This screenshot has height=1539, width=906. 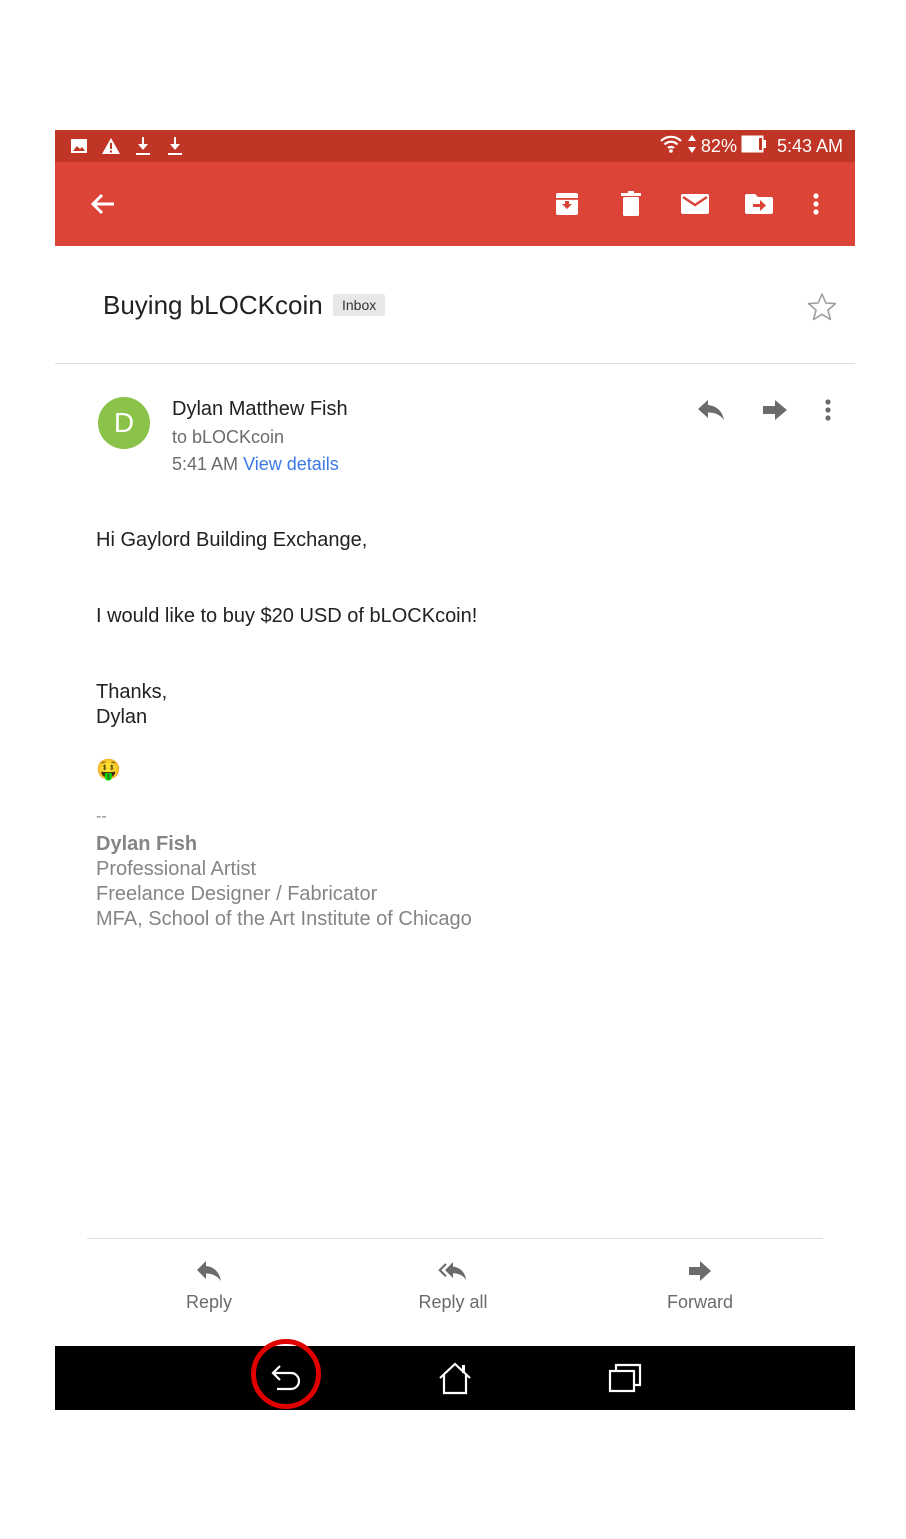 I want to click on battery-icon, so click(x=754, y=146).